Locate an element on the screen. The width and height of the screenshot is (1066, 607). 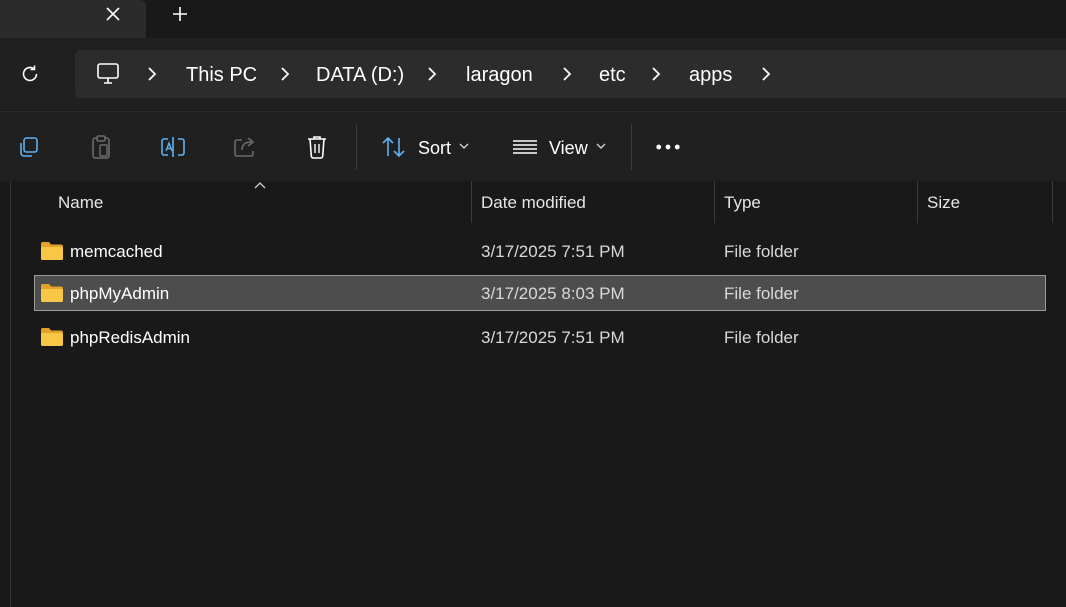
breadcrumb-data-drive: DATA (D:) is located at coordinates (360, 75).